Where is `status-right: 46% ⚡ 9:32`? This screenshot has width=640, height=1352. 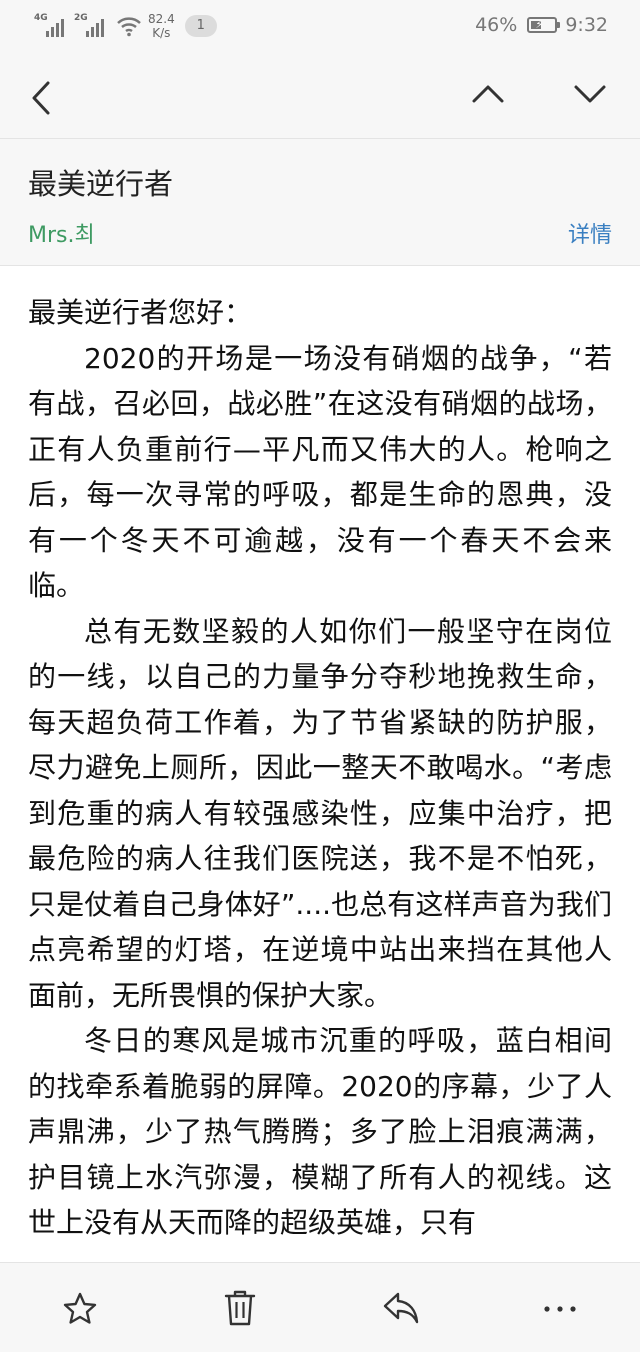 status-right: 46% ⚡ 9:32 is located at coordinates (541, 25).